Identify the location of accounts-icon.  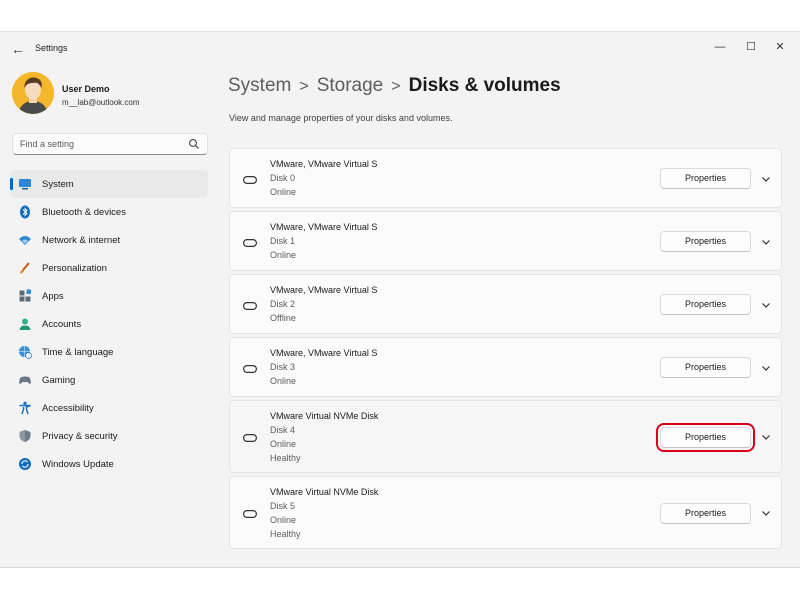
(25, 324).